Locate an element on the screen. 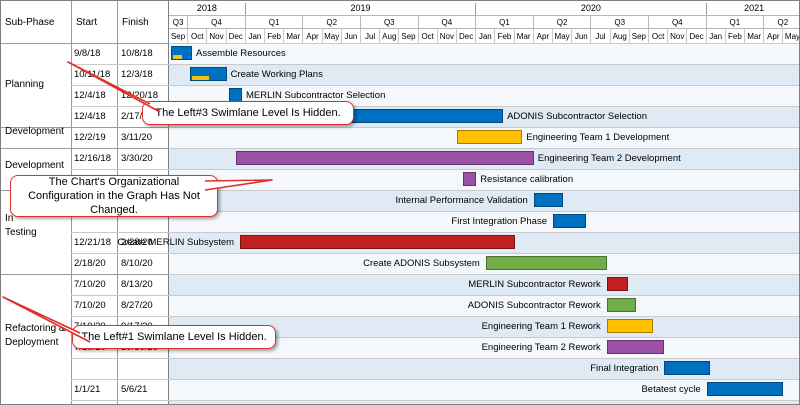 The height and width of the screenshot is (405, 800). task-label: Final Integration is located at coordinates (624, 368).